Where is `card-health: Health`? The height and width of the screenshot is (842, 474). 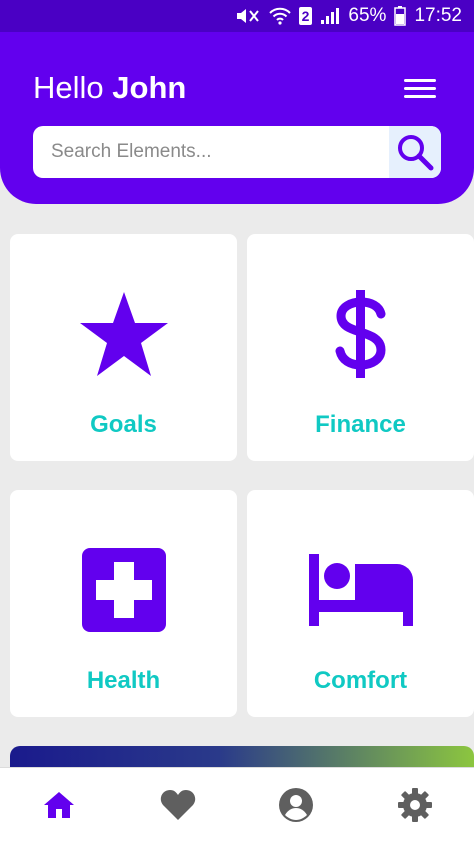 card-health: Health is located at coordinates (123, 603).